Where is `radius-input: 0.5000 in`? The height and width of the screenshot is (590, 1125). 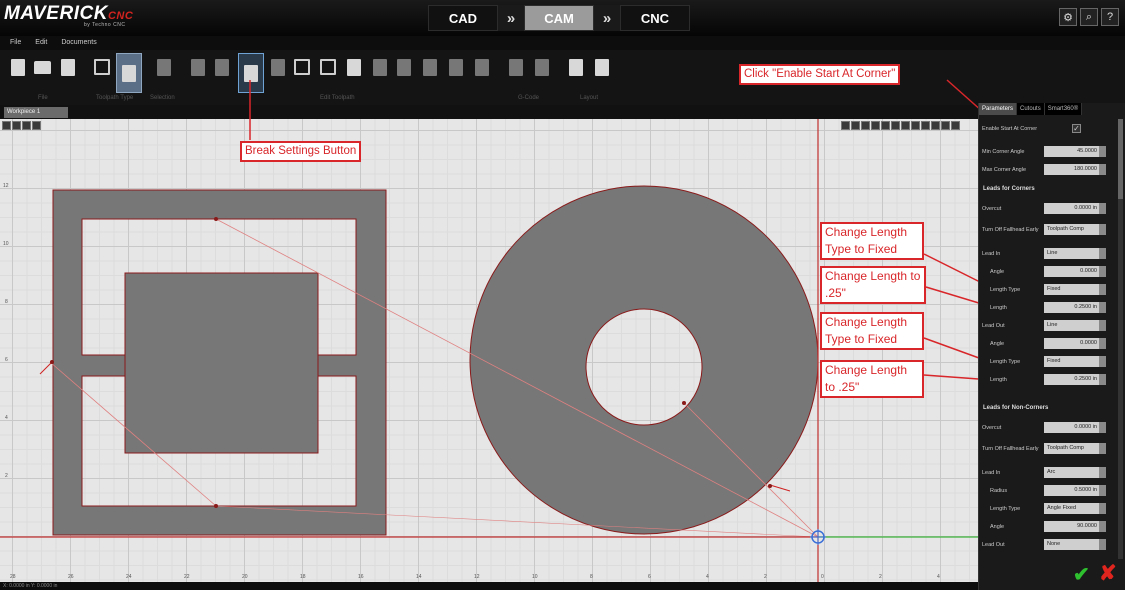
radius-input: 0.5000 in is located at coordinates (1075, 490).